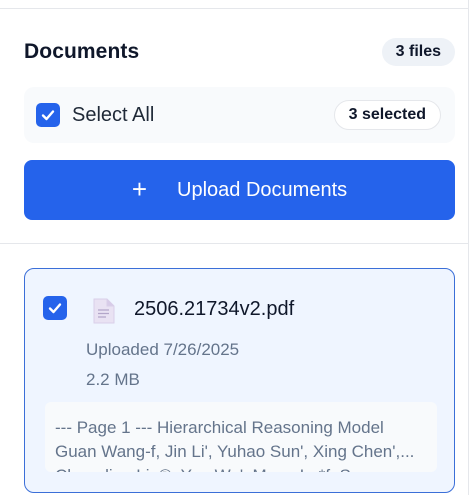 Image resolution: width=469 pixels, height=495 pixels. I want to click on document-upload-date: Uploaded 7/26/2025, so click(163, 349).